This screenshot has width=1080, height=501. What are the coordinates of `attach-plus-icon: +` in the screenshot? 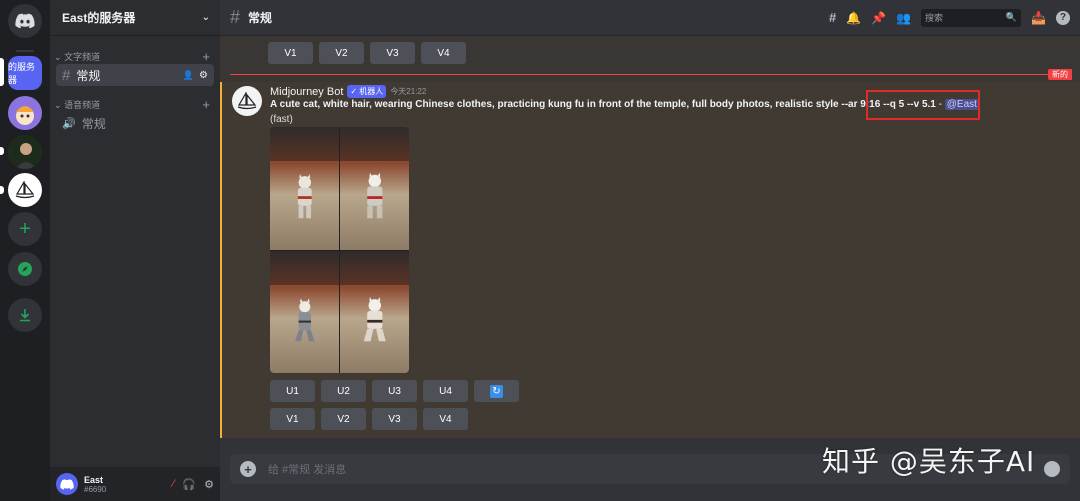 It's located at (248, 469).